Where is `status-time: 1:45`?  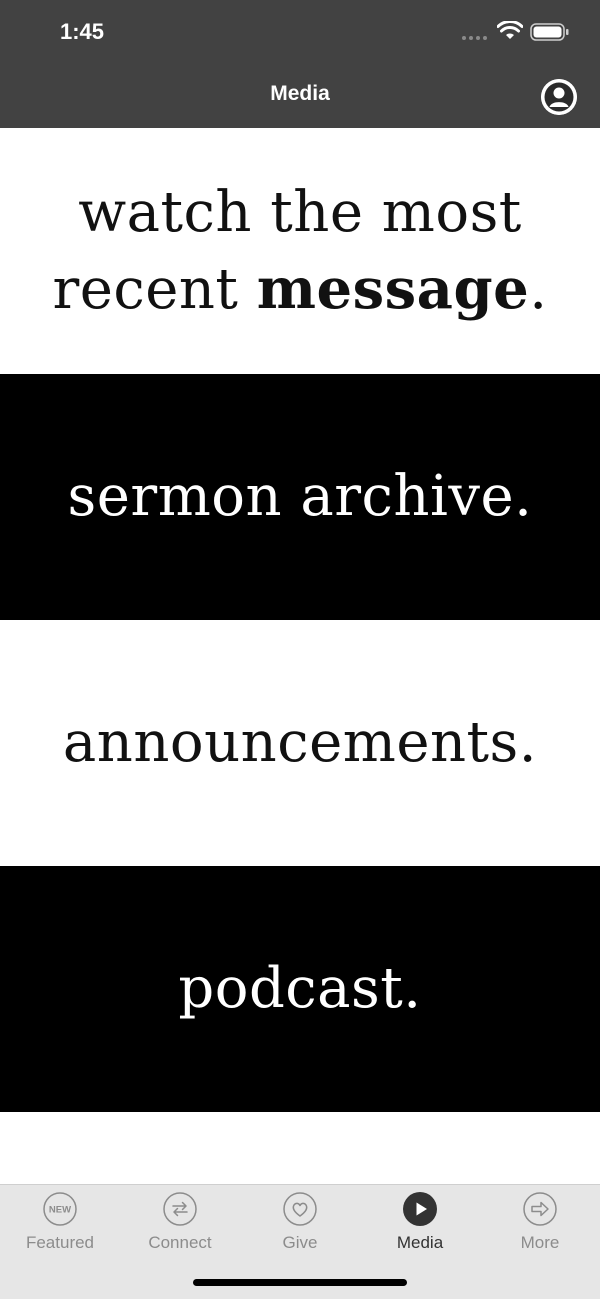
status-time: 1:45 is located at coordinates (82, 31).